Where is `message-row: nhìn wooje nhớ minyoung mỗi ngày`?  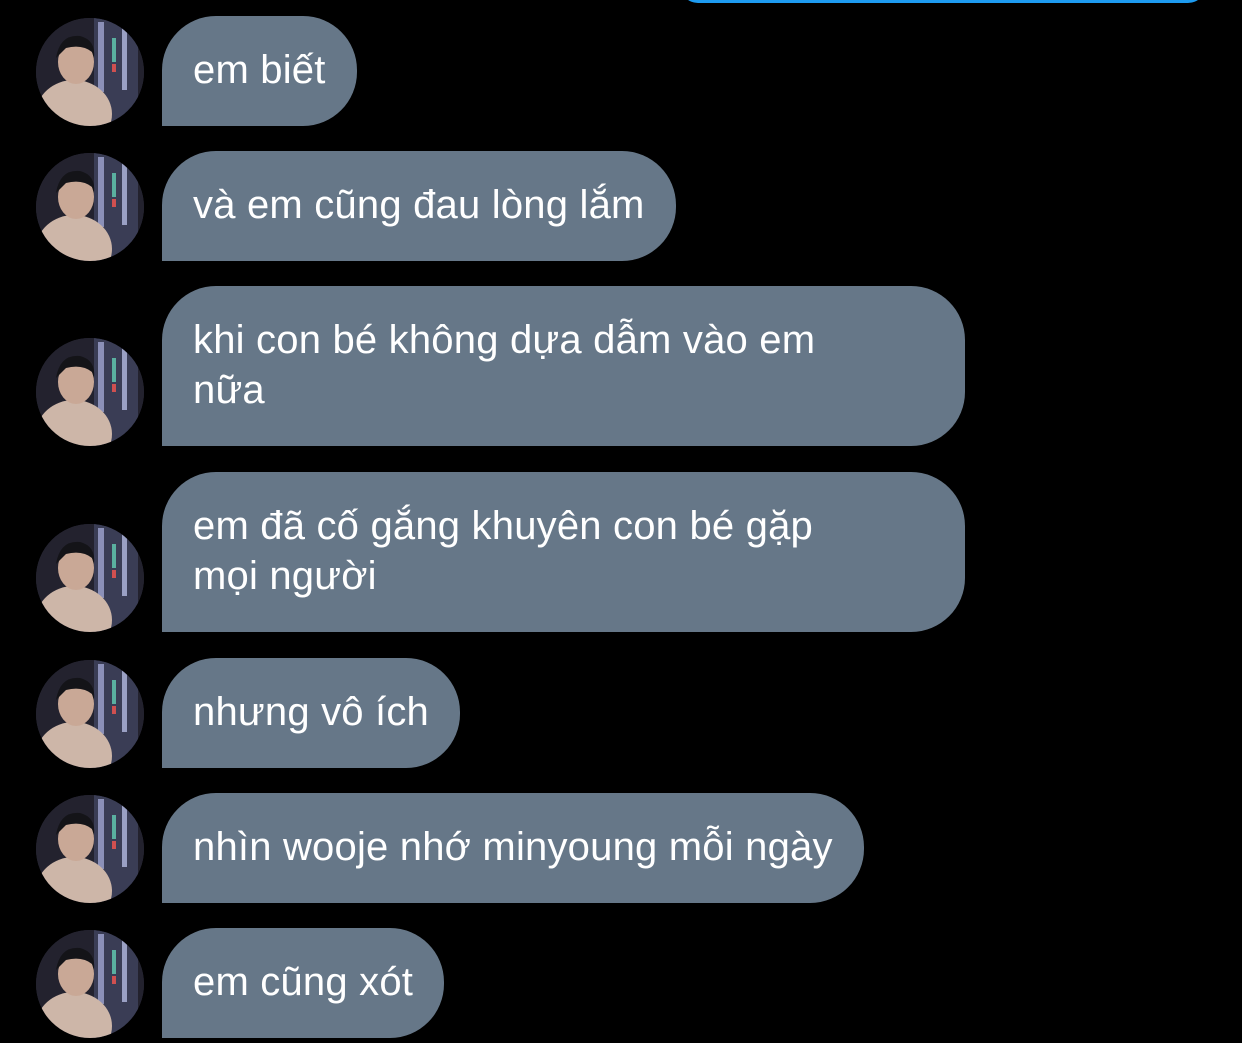
message-row: nhìn wooje nhớ minyoung mỗi ngày is located at coordinates (621, 848).